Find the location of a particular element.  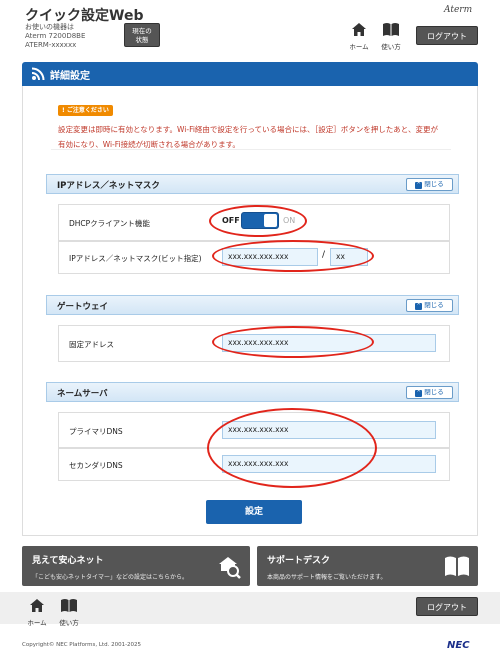

section-gateway-title: ゲートウェイ is located at coordinates (83, 307).